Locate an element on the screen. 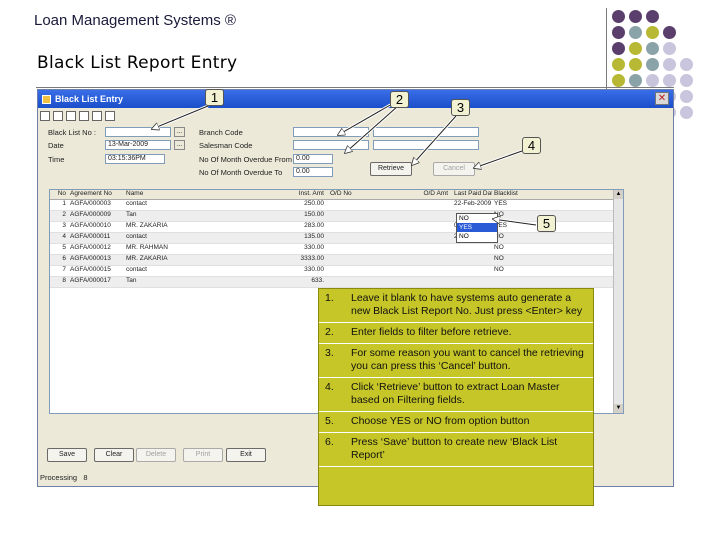 Image resolution: width=720 pixels, height=540 pixels. table-cell: 8 is located at coordinates (64, 280).